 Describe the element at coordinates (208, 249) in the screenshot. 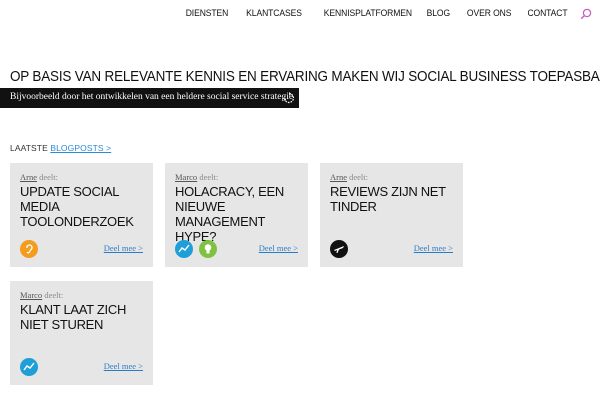

I see `lightbulb-icon` at that location.